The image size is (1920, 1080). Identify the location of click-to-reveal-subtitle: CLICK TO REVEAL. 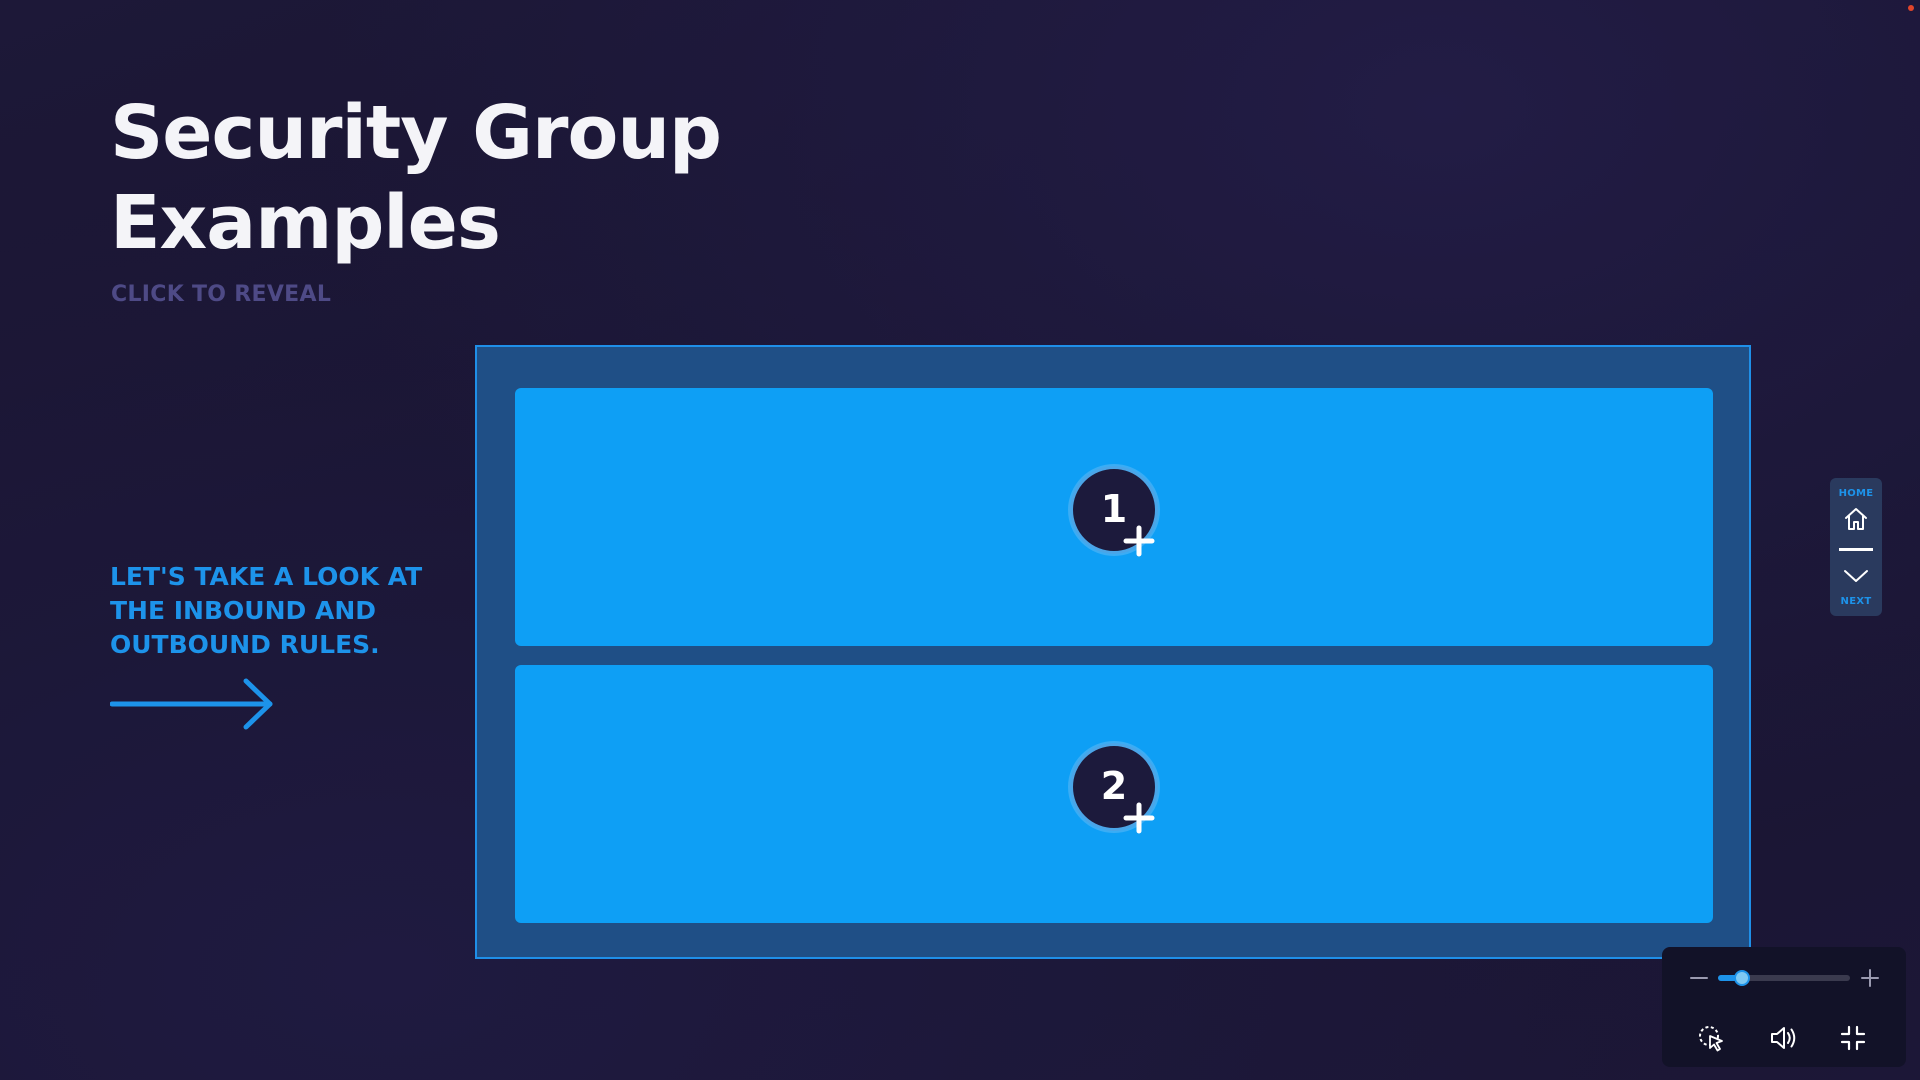
(221, 294).